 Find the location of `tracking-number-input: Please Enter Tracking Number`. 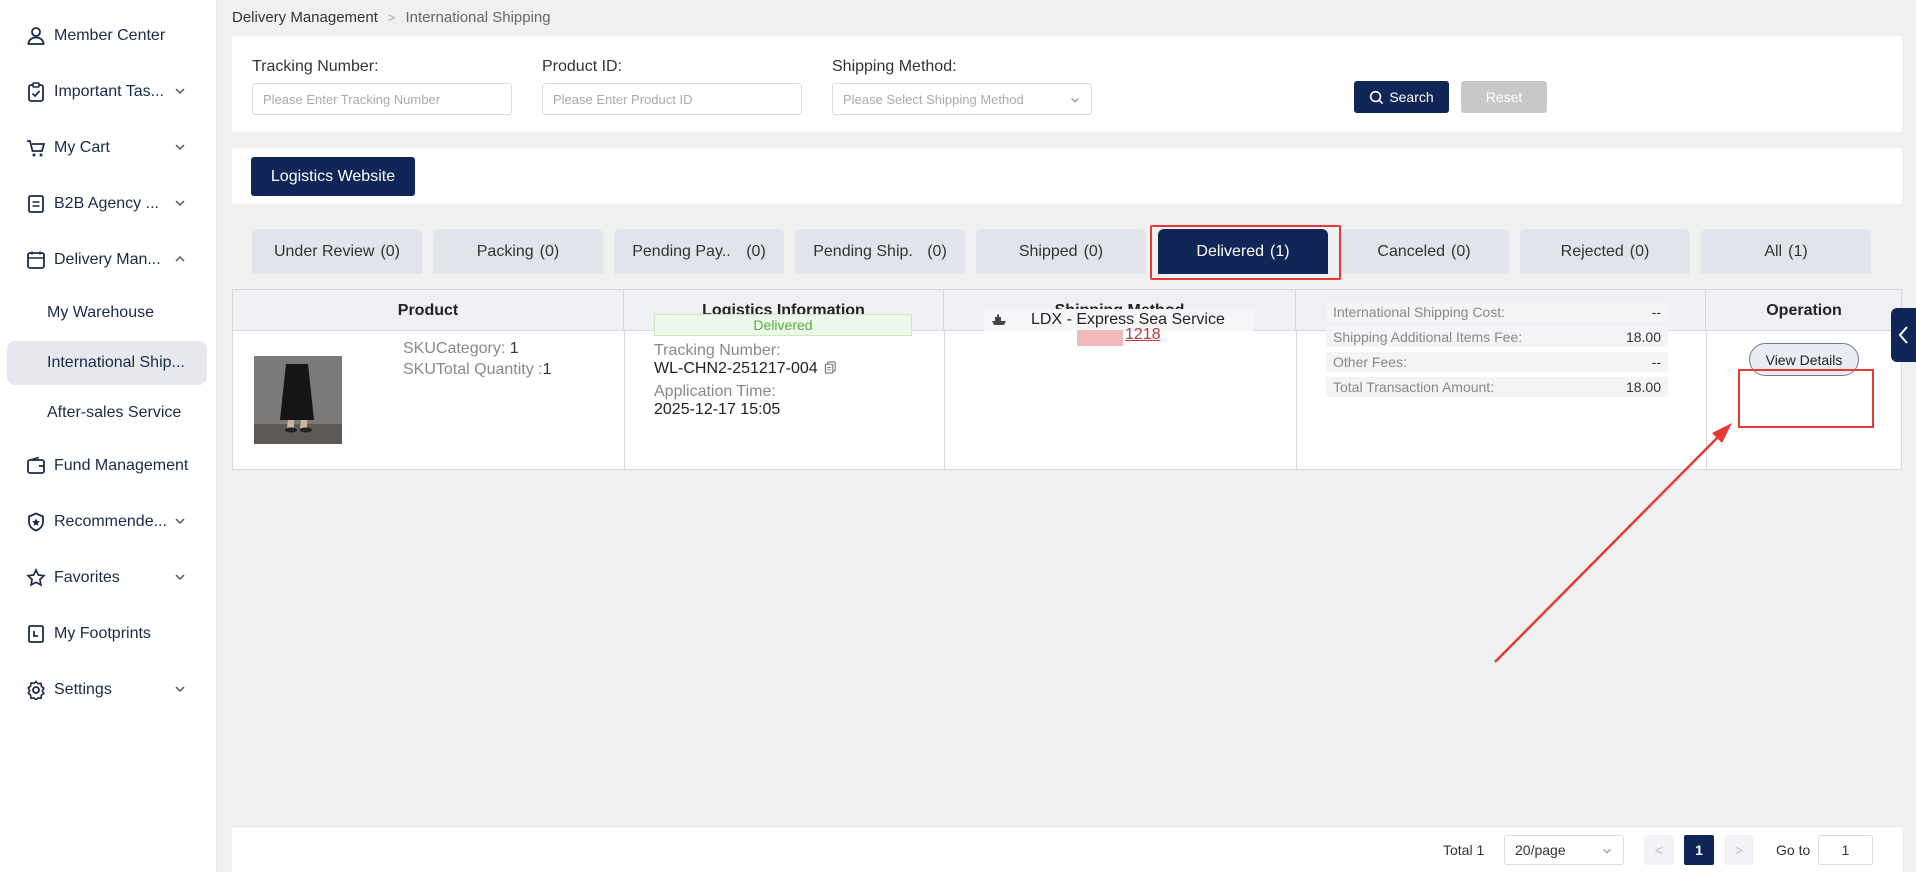

tracking-number-input: Please Enter Tracking Number is located at coordinates (382, 99).